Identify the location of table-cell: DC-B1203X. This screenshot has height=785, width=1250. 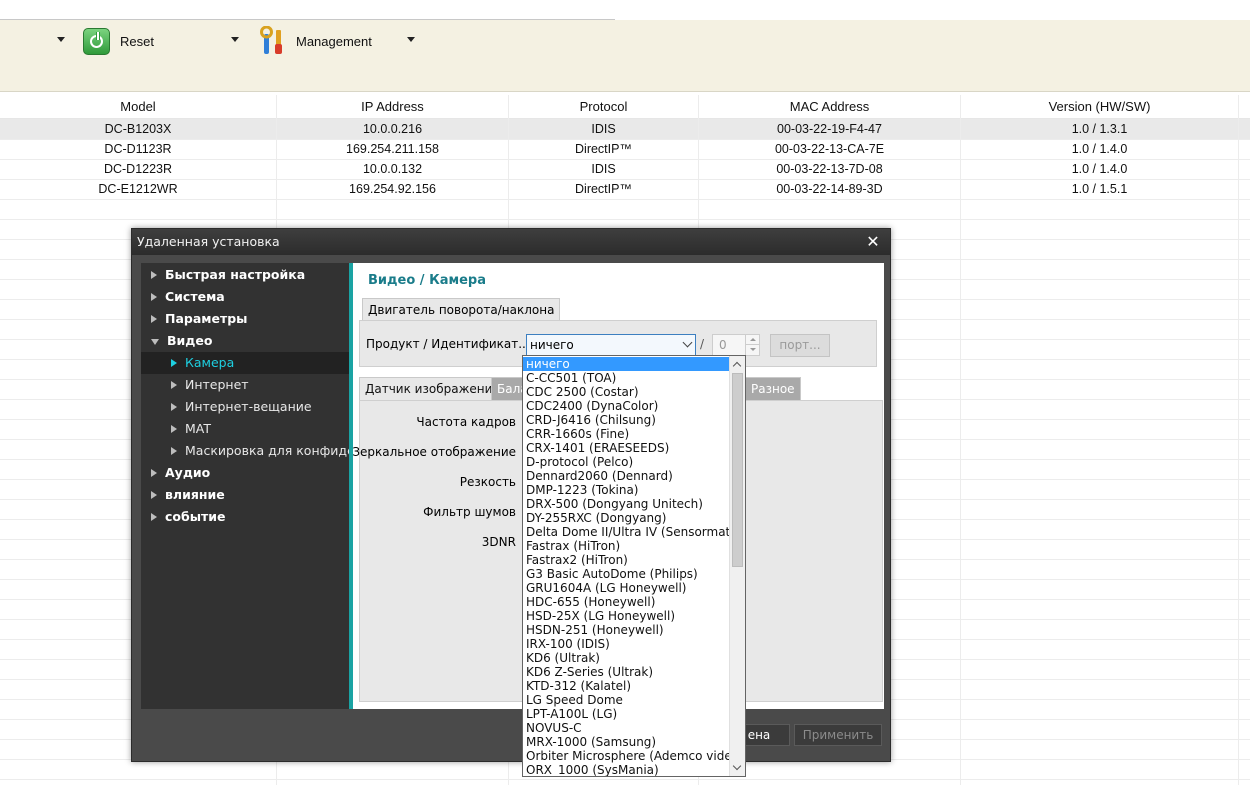
(138, 129).